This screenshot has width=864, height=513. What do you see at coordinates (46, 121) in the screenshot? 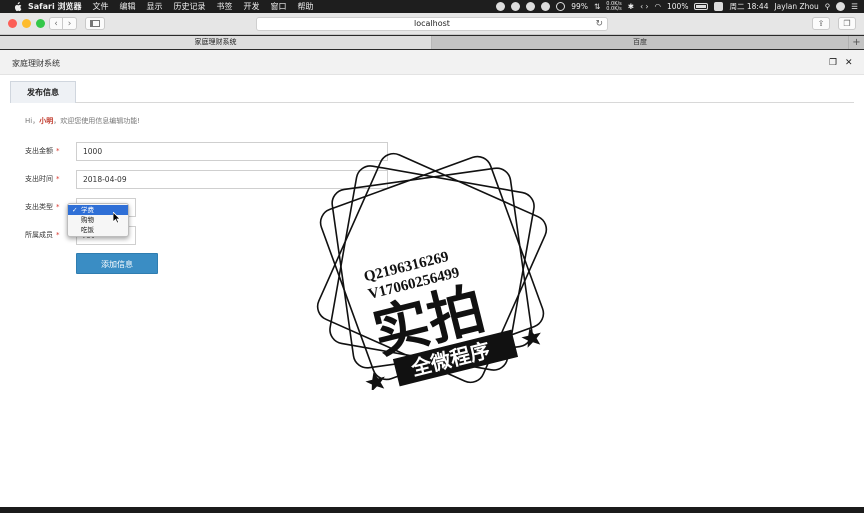
I see `welcome-user: 小明` at bounding box center [46, 121].